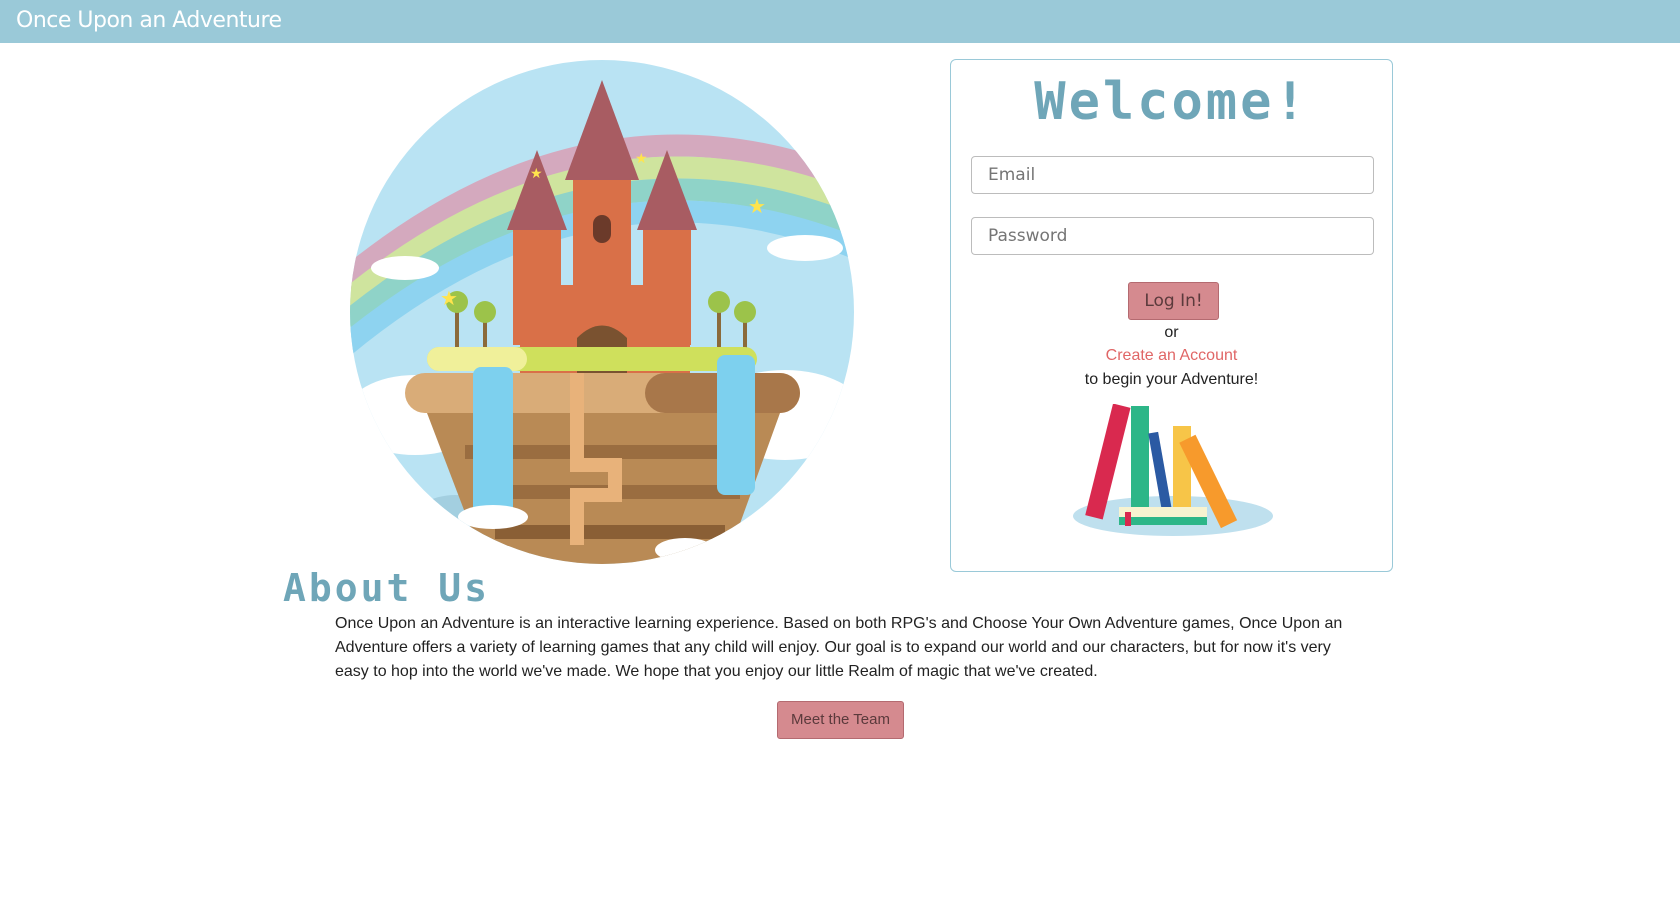 This screenshot has height=907, width=1680. I want to click on brand-link: Once Upon an Adventure, so click(149, 20).